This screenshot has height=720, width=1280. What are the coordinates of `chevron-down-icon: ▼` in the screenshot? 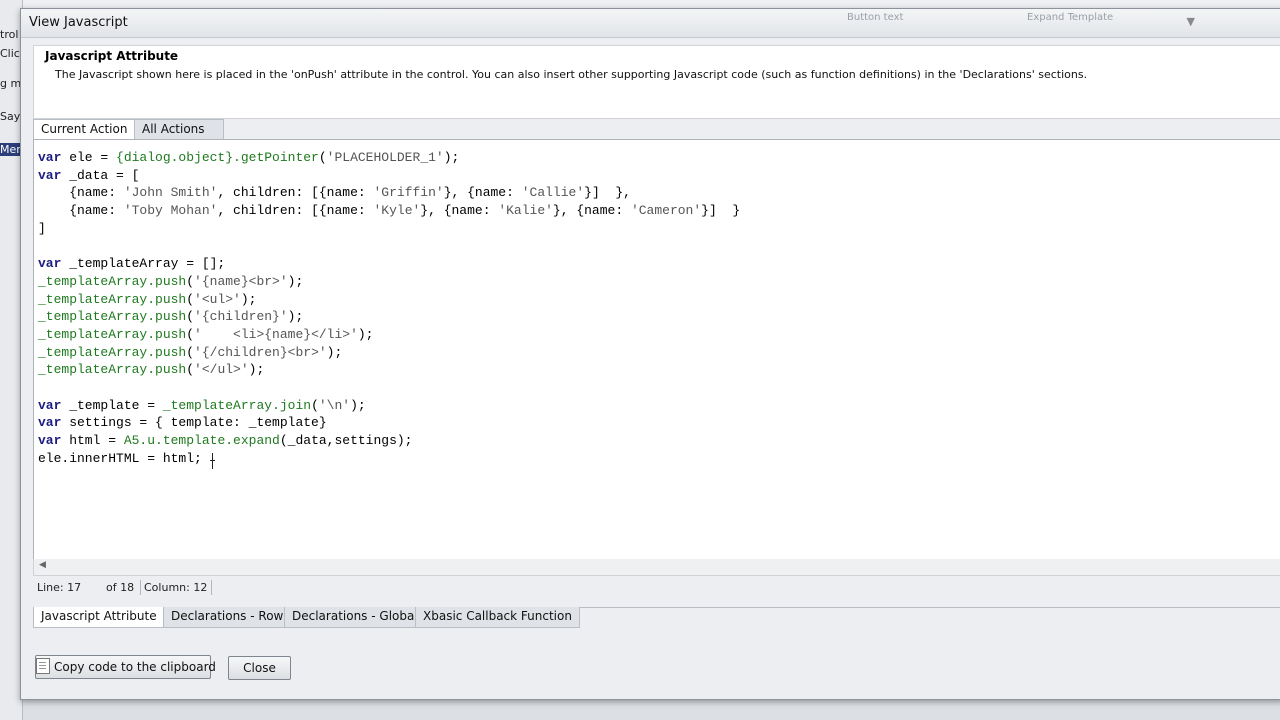 It's located at (1190, 21).